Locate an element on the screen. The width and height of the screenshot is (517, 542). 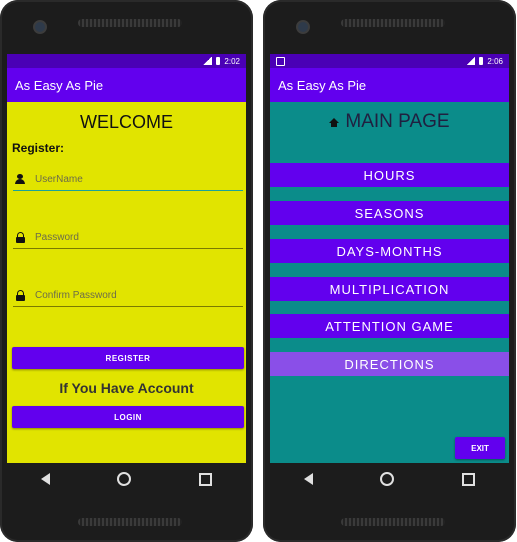
status-bar: 2:06 is located at coordinates (389, 61).